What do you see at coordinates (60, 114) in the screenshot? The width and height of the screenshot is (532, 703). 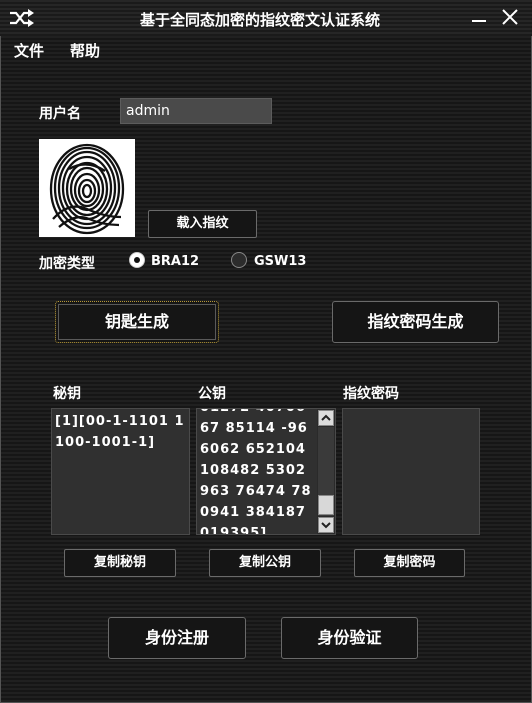 I see `username-label: 用户名` at bounding box center [60, 114].